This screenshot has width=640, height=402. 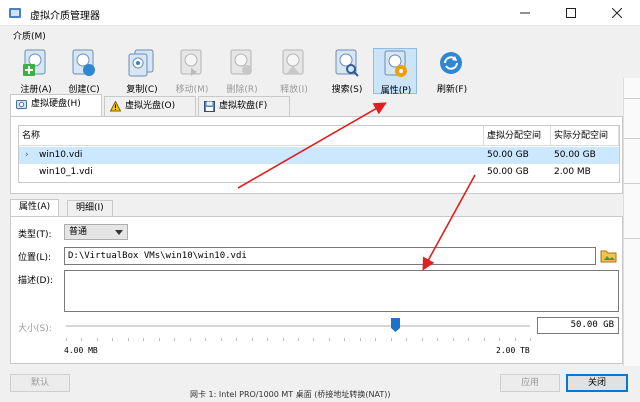 What do you see at coordinates (35, 258) in the screenshot?
I see `location-label: 位置(L):` at bounding box center [35, 258].